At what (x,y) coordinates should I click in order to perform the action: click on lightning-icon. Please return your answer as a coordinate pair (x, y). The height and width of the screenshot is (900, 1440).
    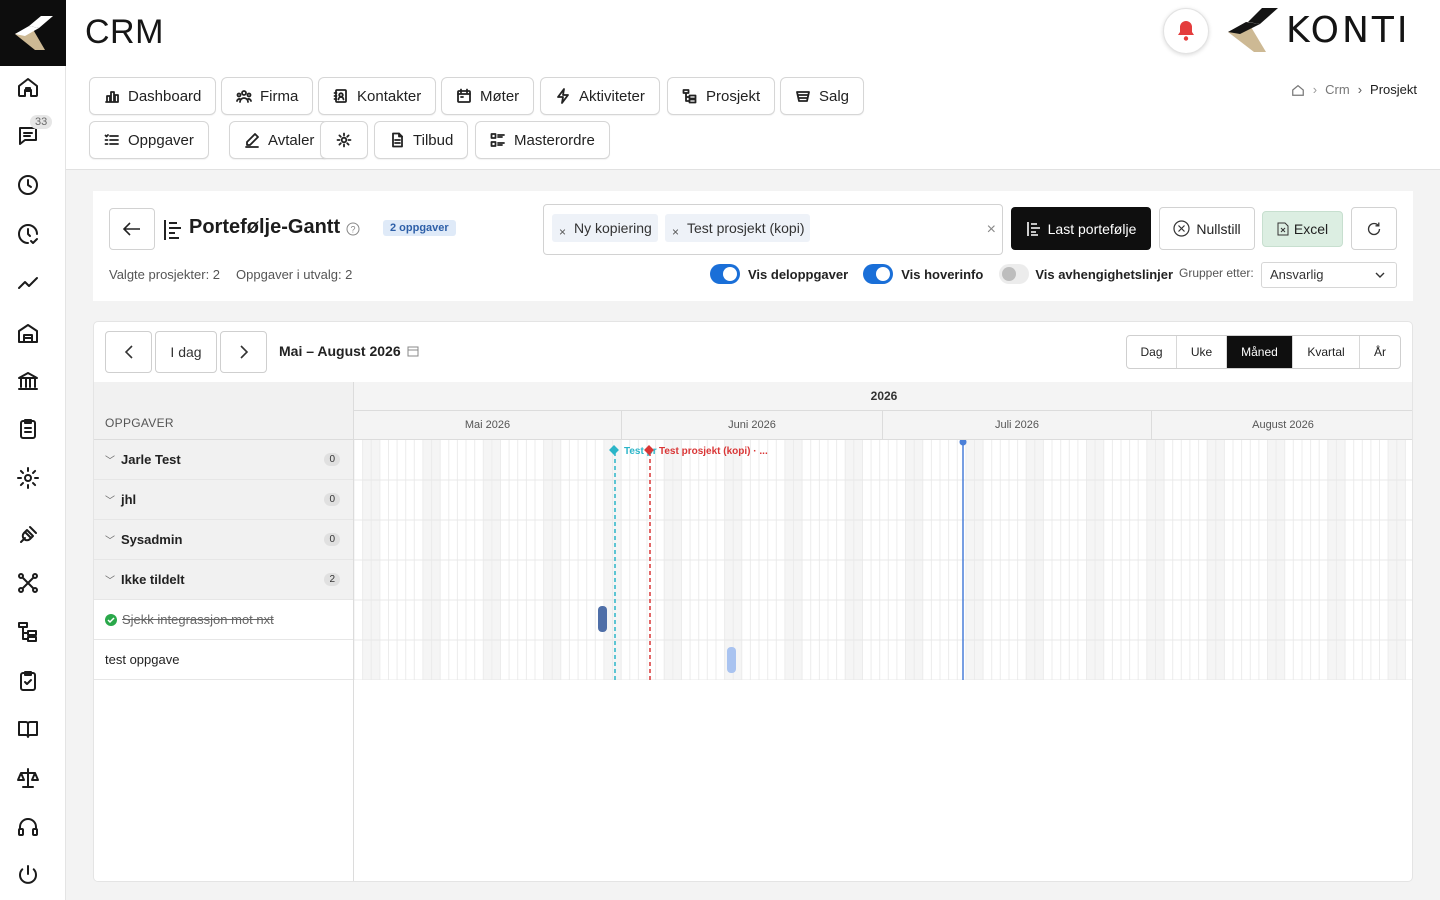
    Looking at the image, I should click on (563, 96).